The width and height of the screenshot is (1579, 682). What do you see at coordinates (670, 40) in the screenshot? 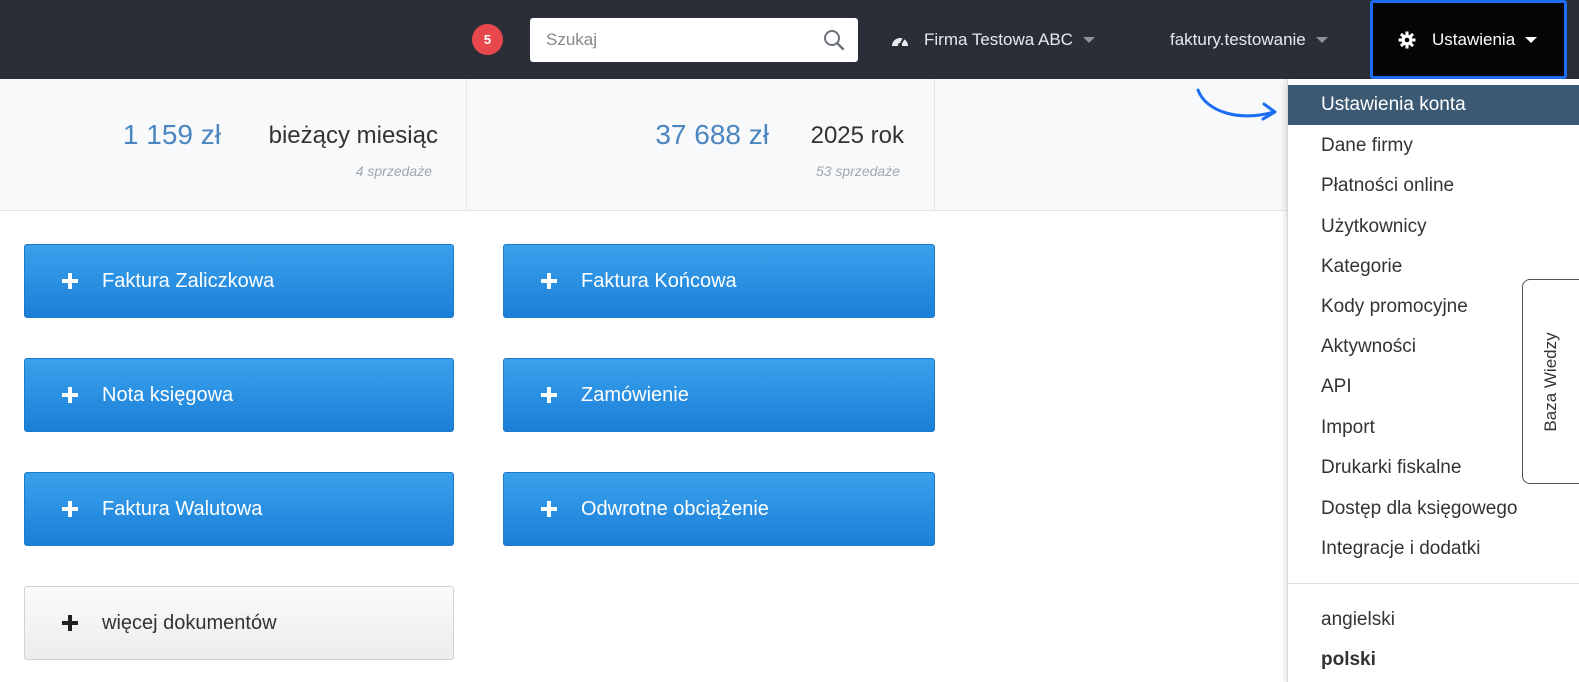
I see `search-input` at bounding box center [670, 40].